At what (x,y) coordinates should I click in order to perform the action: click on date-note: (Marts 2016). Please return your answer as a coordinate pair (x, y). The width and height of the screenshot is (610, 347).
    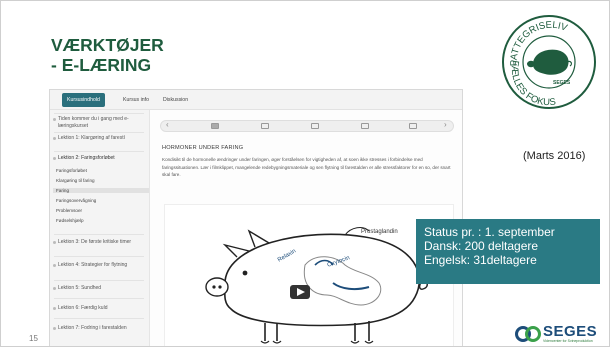
    Looking at the image, I should click on (554, 156).